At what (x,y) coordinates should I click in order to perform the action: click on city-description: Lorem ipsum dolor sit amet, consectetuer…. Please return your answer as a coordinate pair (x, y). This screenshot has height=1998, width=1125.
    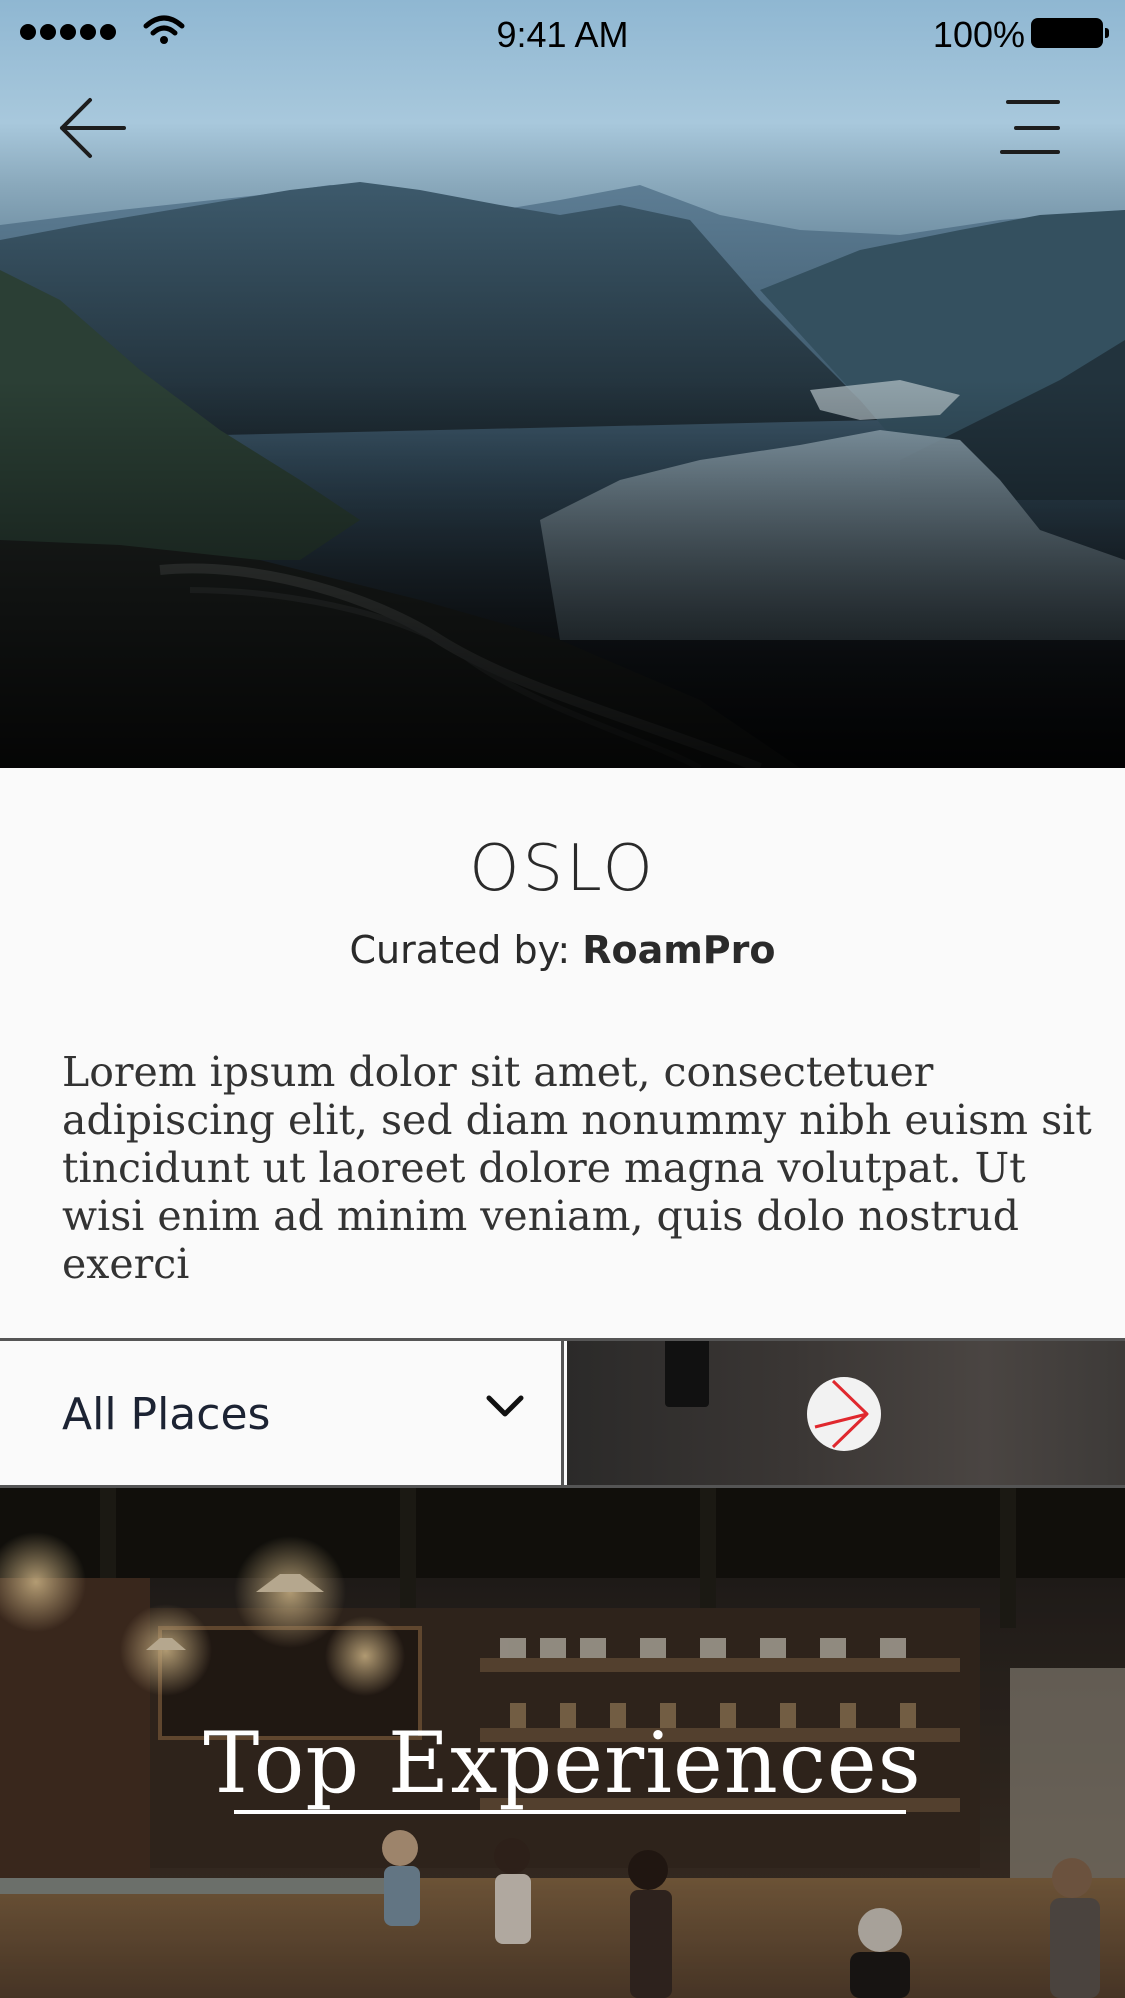
    Looking at the image, I should click on (577, 1168).